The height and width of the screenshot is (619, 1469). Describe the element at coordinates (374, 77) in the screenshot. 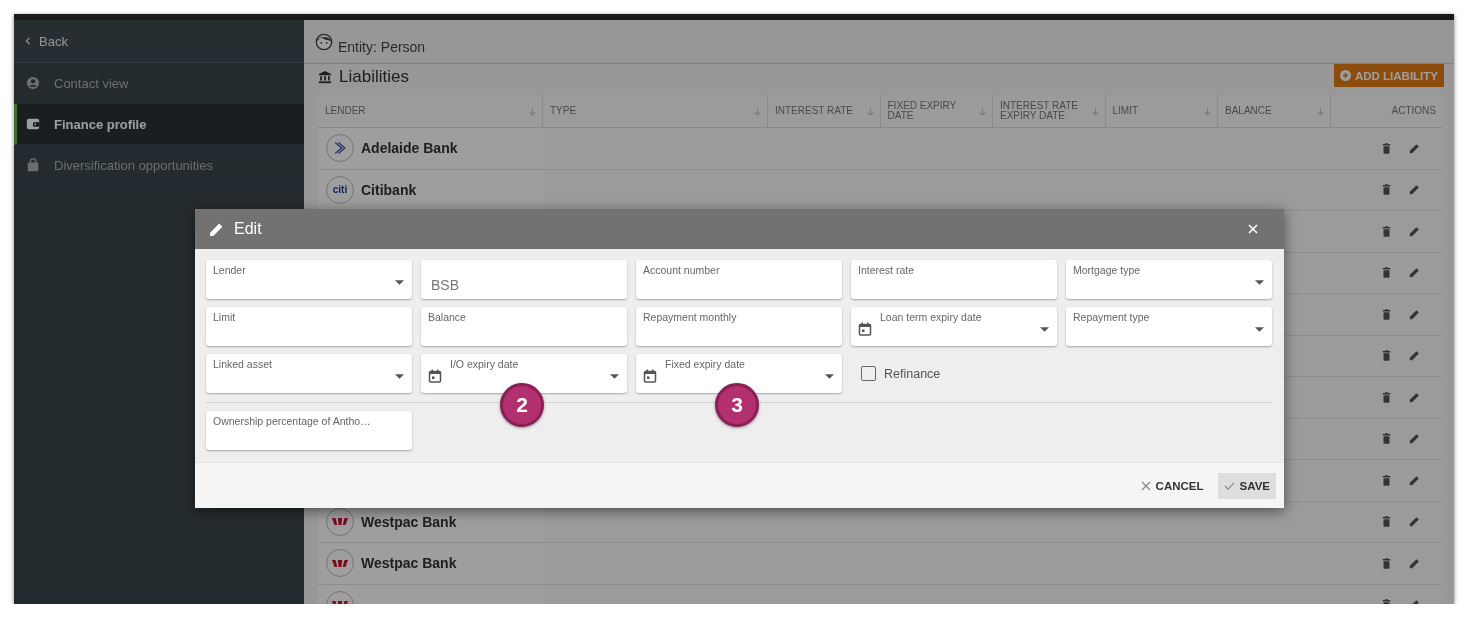

I see `section-title: Liabilities` at that location.